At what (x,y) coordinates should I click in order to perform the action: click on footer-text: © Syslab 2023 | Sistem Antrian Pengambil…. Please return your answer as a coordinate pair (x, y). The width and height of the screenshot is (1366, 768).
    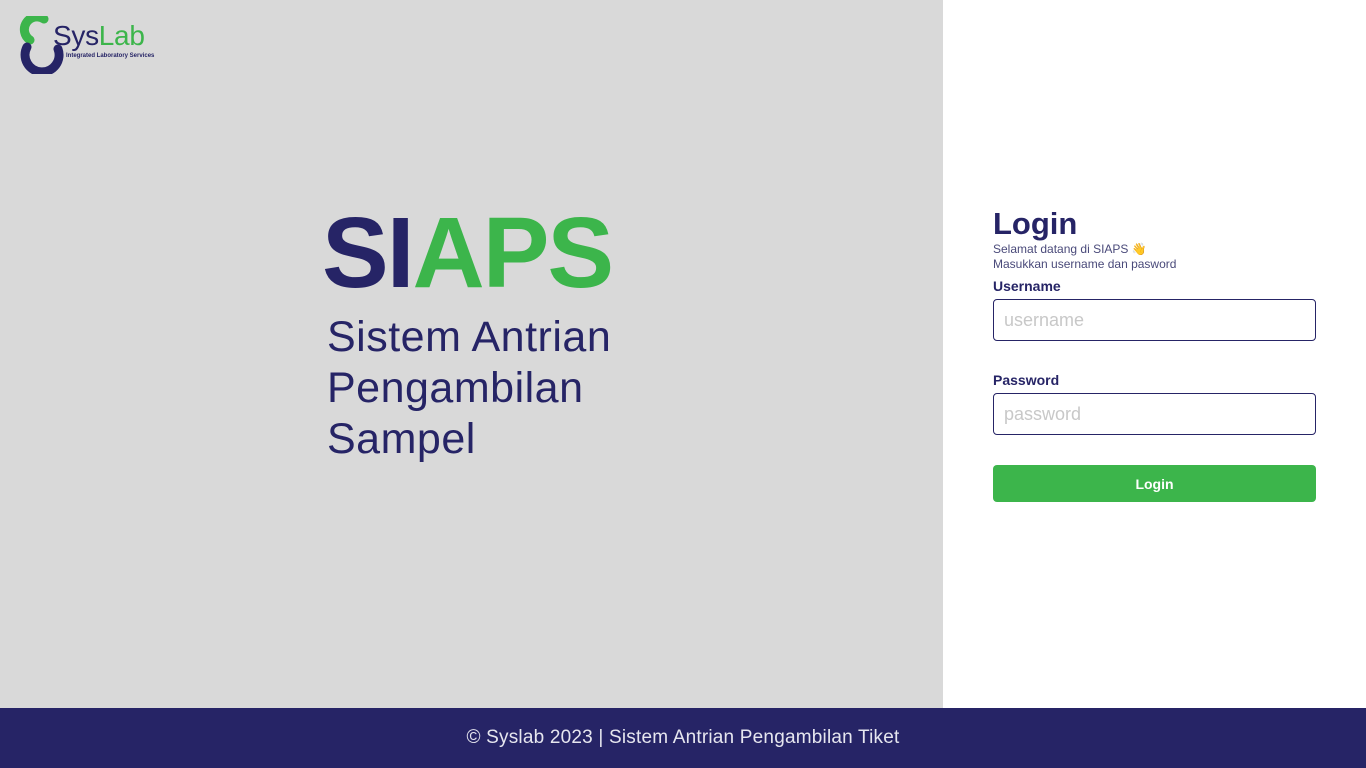
    Looking at the image, I should click on (683, 737).